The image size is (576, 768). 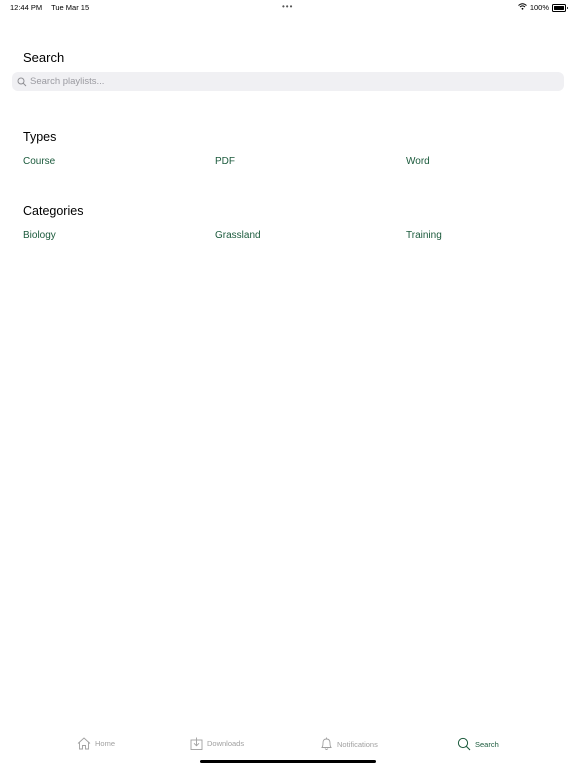 I want to click on page-title: Search, so click(x=44, y=57).